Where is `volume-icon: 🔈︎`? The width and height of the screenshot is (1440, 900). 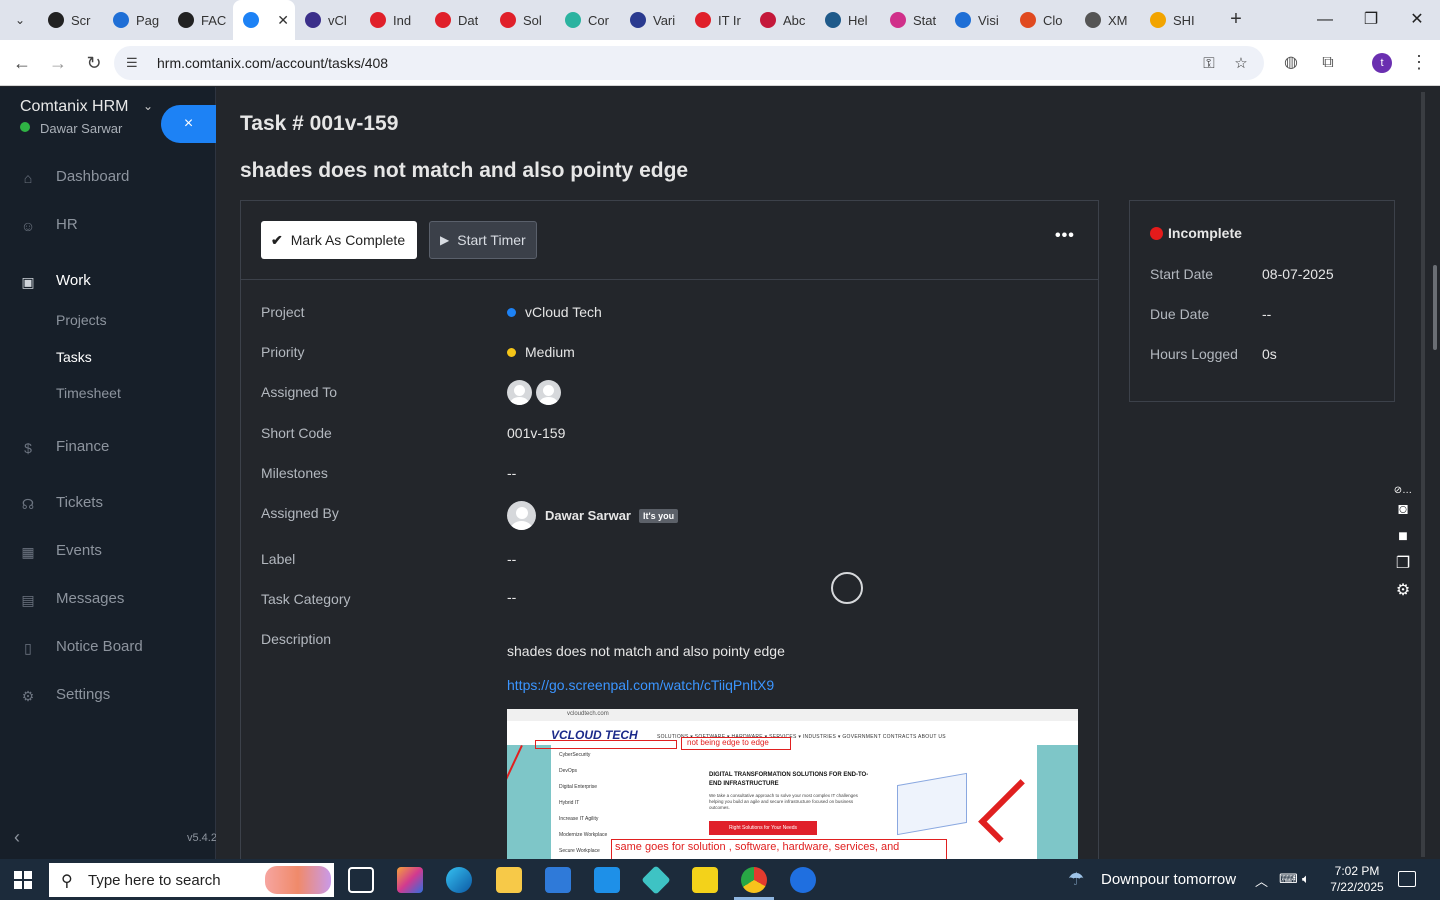 volume-icon: 🔈︎ is located at coordinates (1306, 879).